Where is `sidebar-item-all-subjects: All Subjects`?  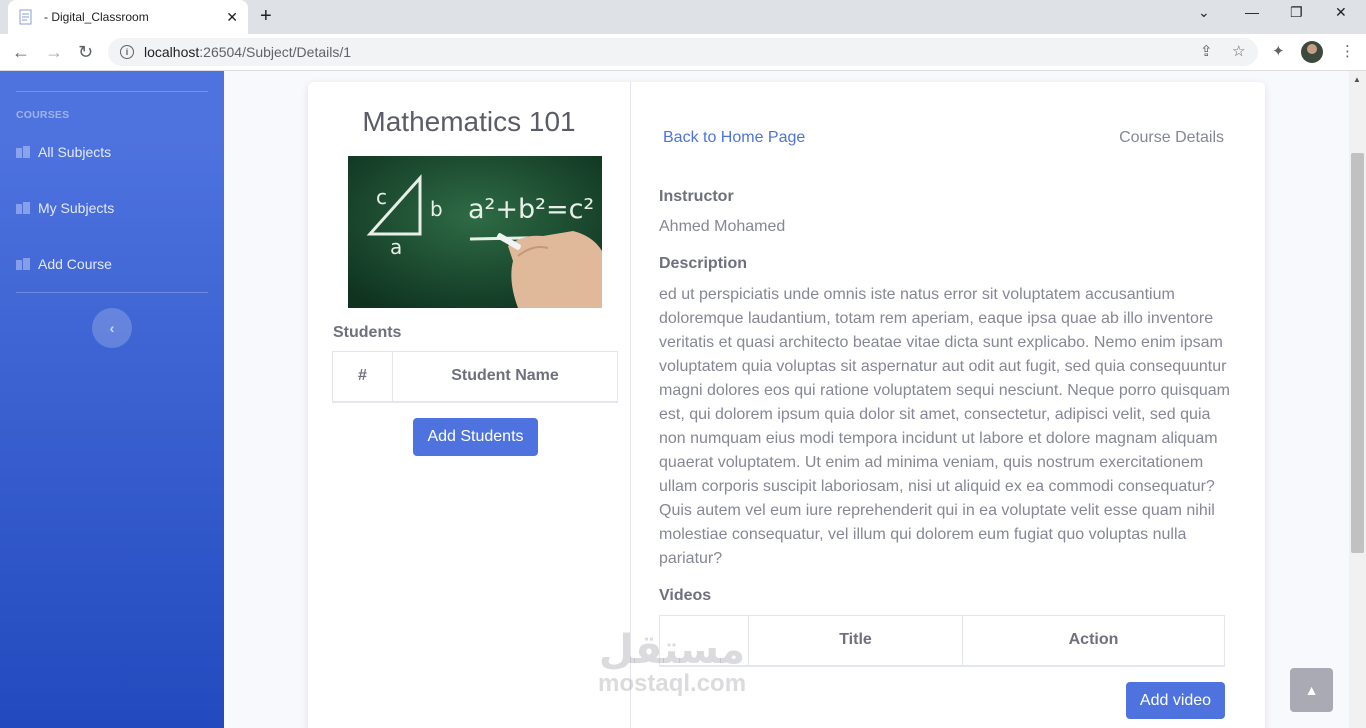
sidebar-item-all-subjects: All Subjects is located at coordinates (63, 152).